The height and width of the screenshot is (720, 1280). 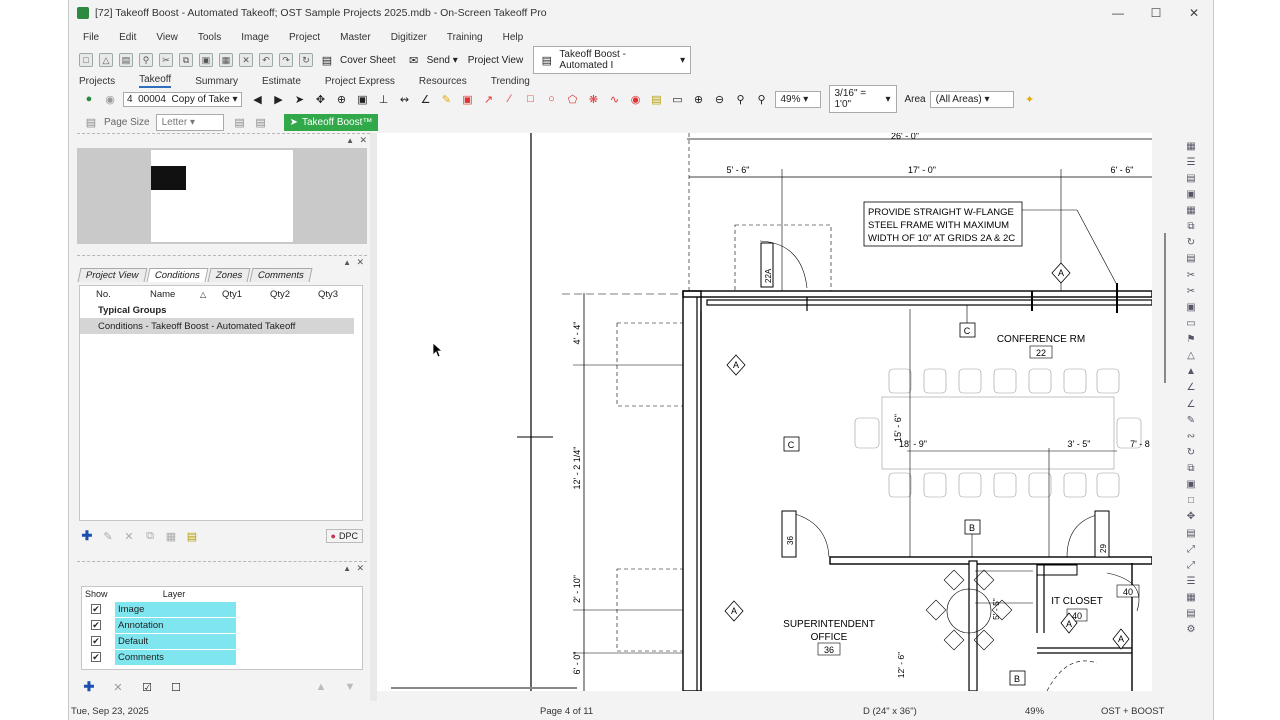 I want to click on layer-name: Default, so click(x=175, y=641).